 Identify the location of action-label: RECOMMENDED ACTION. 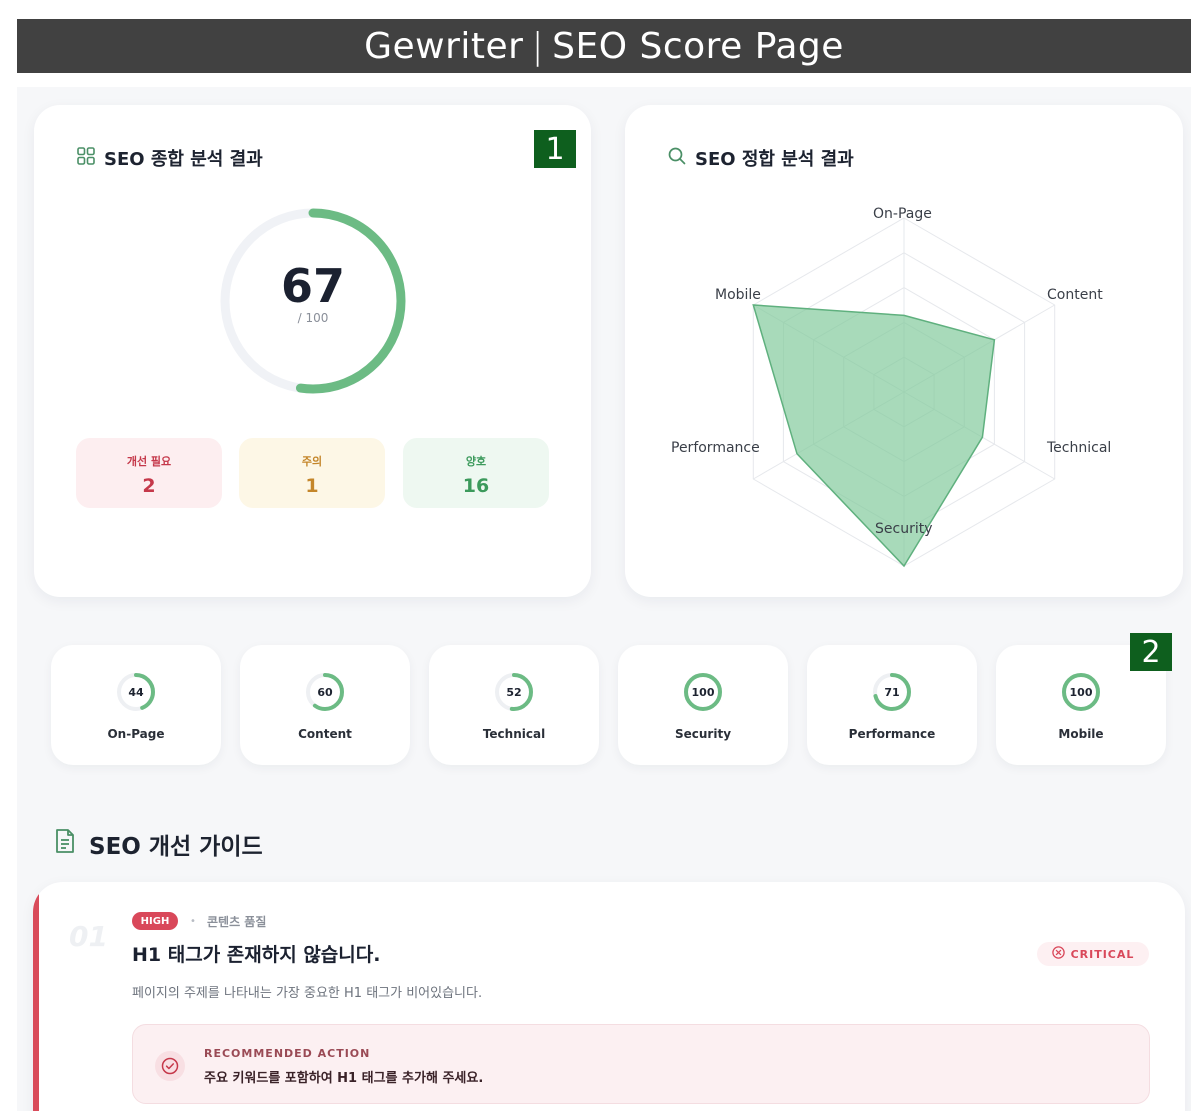
(287, 1053).